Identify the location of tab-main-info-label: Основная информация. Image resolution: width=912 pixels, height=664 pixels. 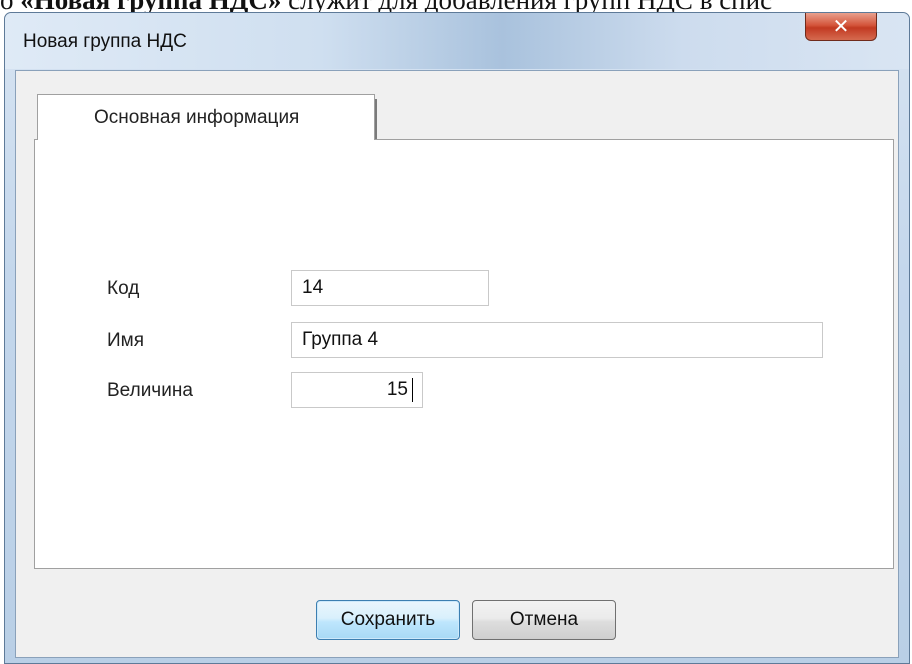
(197, 117).